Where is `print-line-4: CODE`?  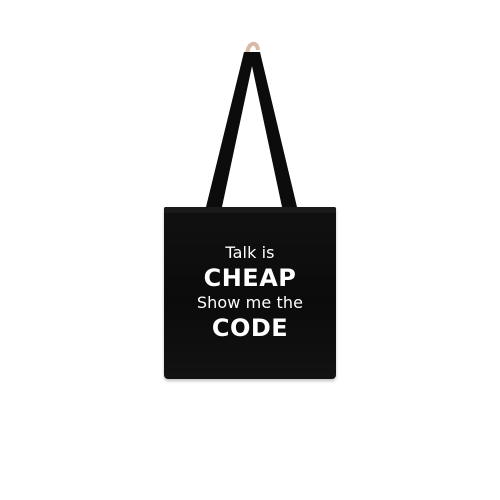
print-line-4: CODE is located at coordinates (250, 328).